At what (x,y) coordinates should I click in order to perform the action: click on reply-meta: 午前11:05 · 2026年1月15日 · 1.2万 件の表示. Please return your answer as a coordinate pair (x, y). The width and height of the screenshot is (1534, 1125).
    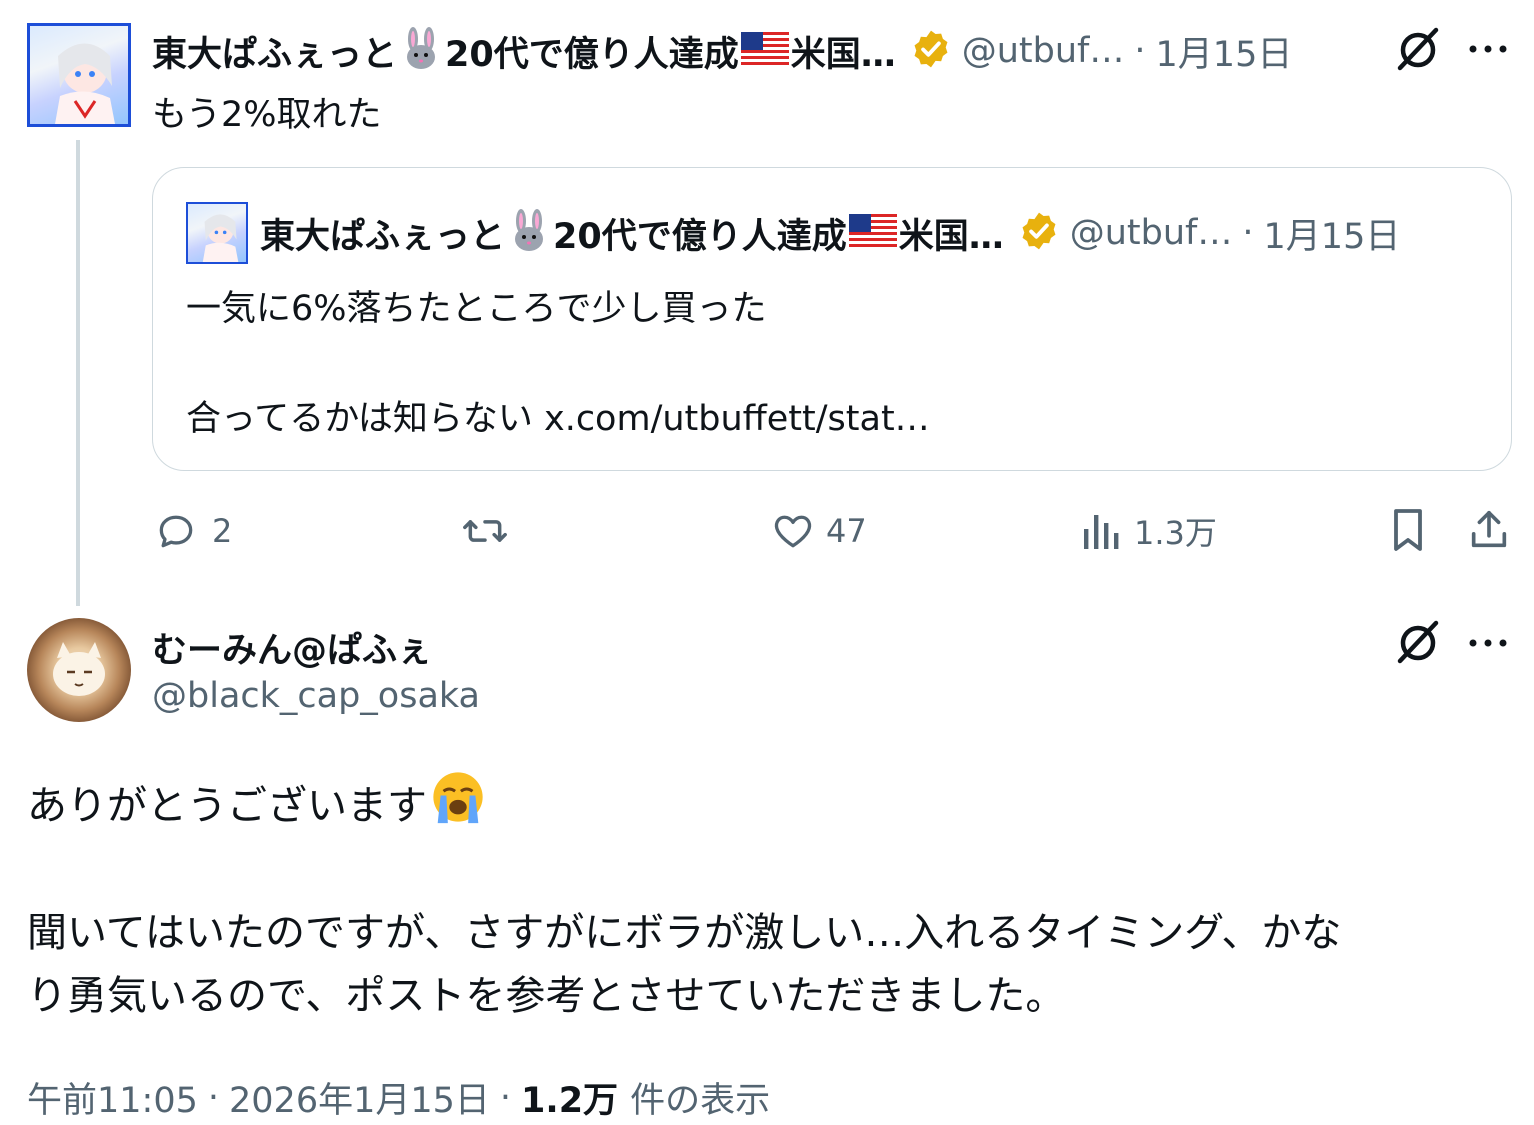
    Looking at the image, I should click on (398, 1097).